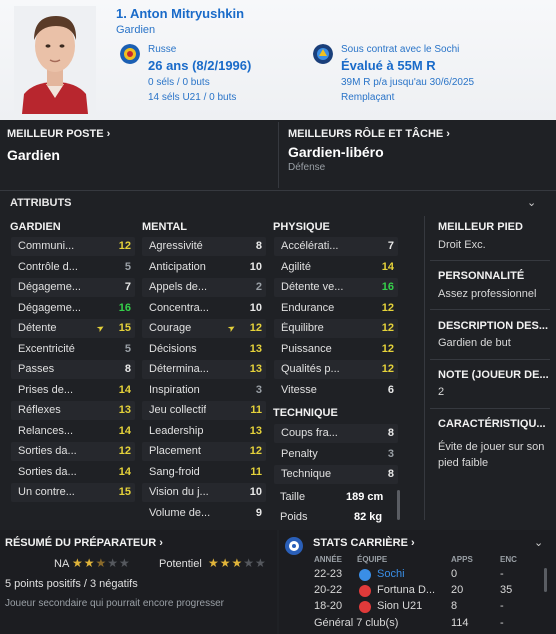  What do you see at coordinates (73, 369) in the screenshot?
I see `attribute-row: Passes 8` at bounding box center [73, 369].